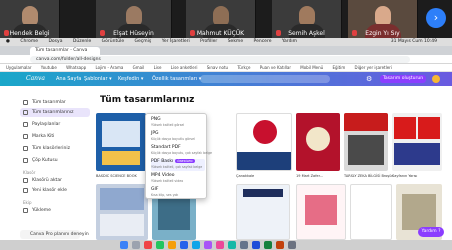  Describe the element at coordinates (383, 19) in the screenshot. I see `participant-tile: Ezgin Yı Sıy` at that location.